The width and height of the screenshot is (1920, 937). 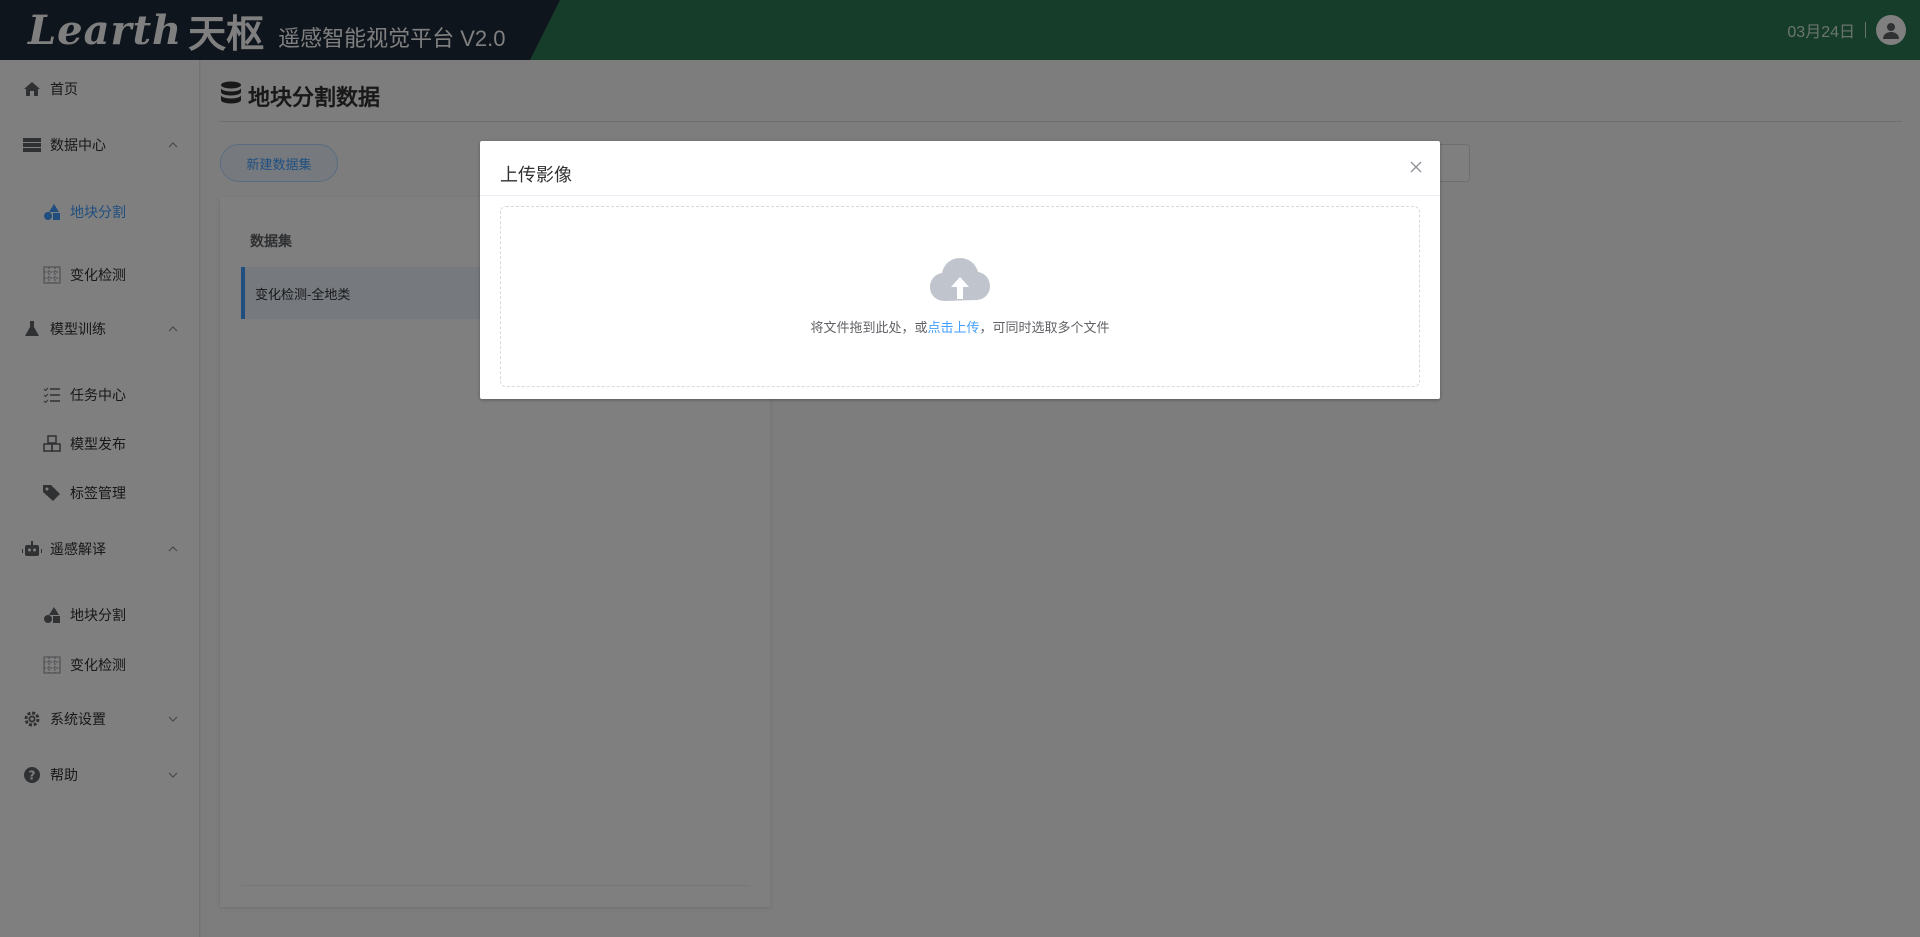 I want to click on dropzone-text-before: 将文件拖到此处，或, so click(x=869, y=327).